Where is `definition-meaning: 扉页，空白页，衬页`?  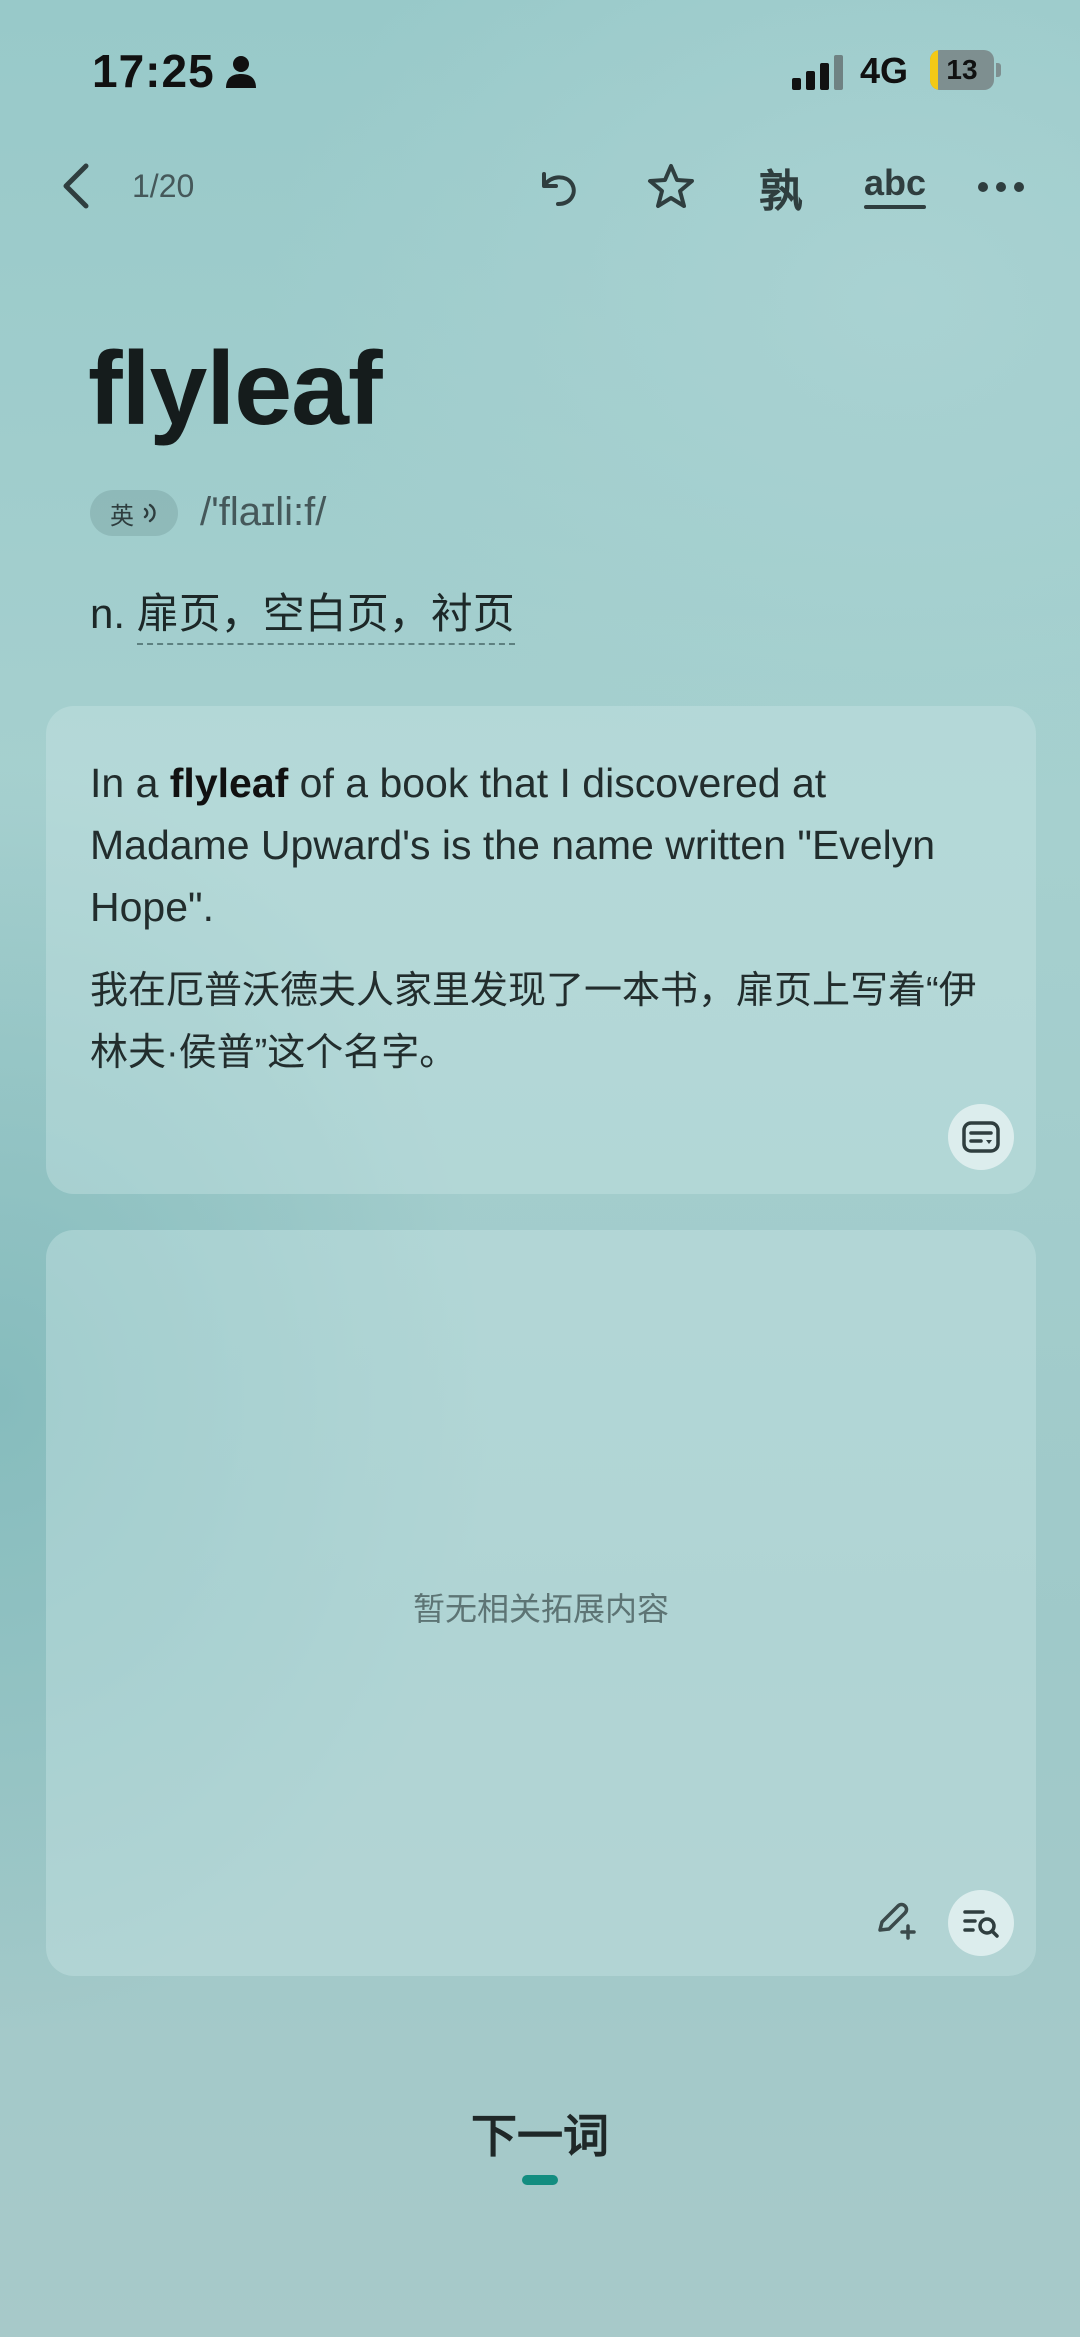 definition-meaning: 扉页，空白页，衬页 is located at coordinates (325, 617).